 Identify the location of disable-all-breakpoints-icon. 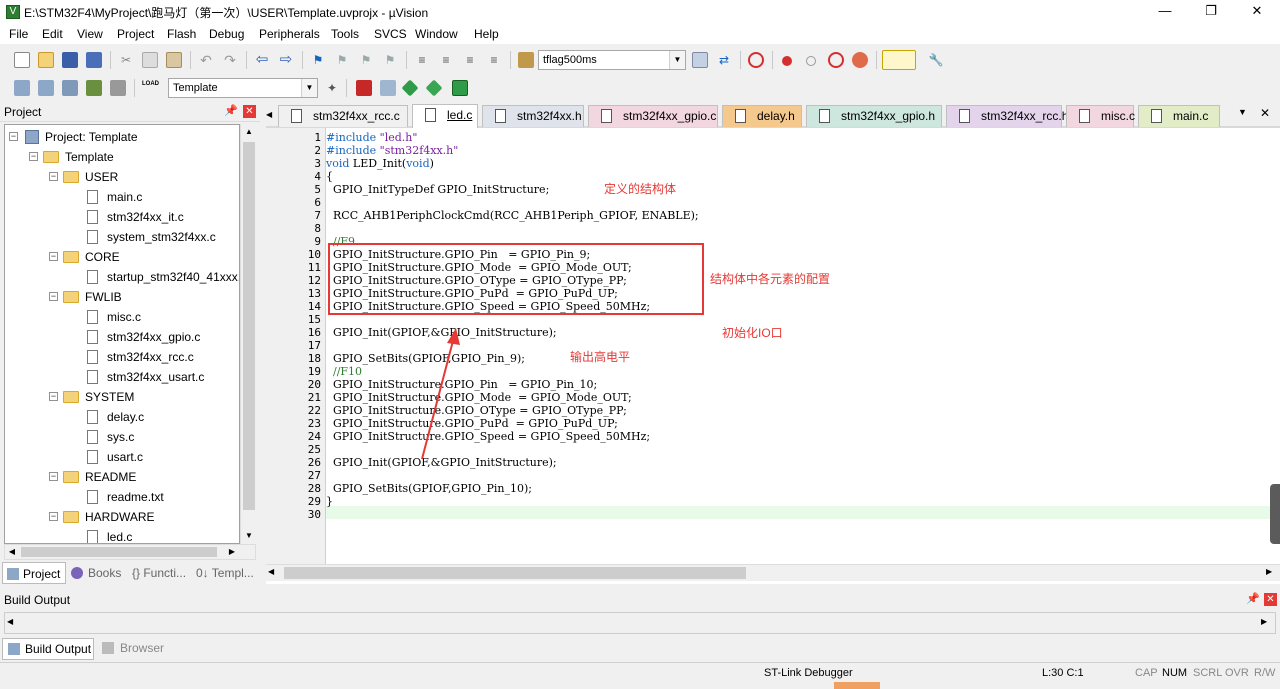
(836, 60).